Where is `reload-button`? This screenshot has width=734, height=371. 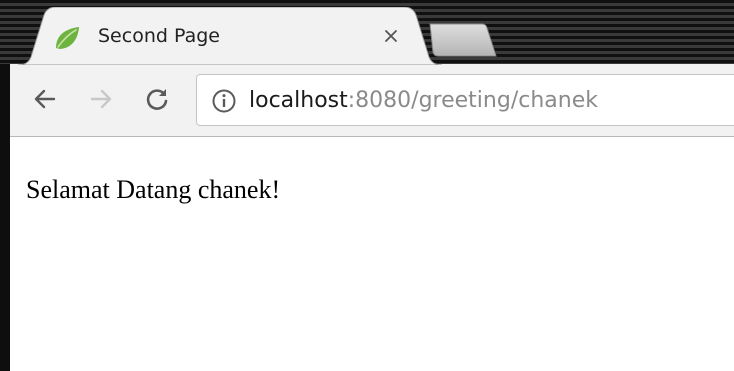 reload-button is located at coordinates (157, 99).